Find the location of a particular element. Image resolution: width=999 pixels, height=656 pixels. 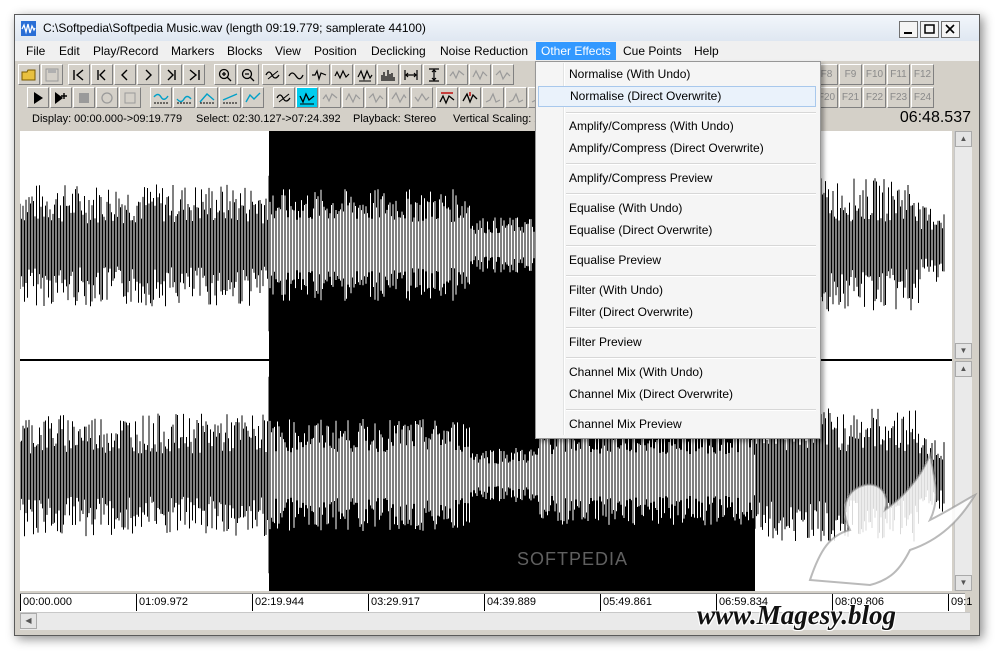

play-button is located at coordinates (38, 97).